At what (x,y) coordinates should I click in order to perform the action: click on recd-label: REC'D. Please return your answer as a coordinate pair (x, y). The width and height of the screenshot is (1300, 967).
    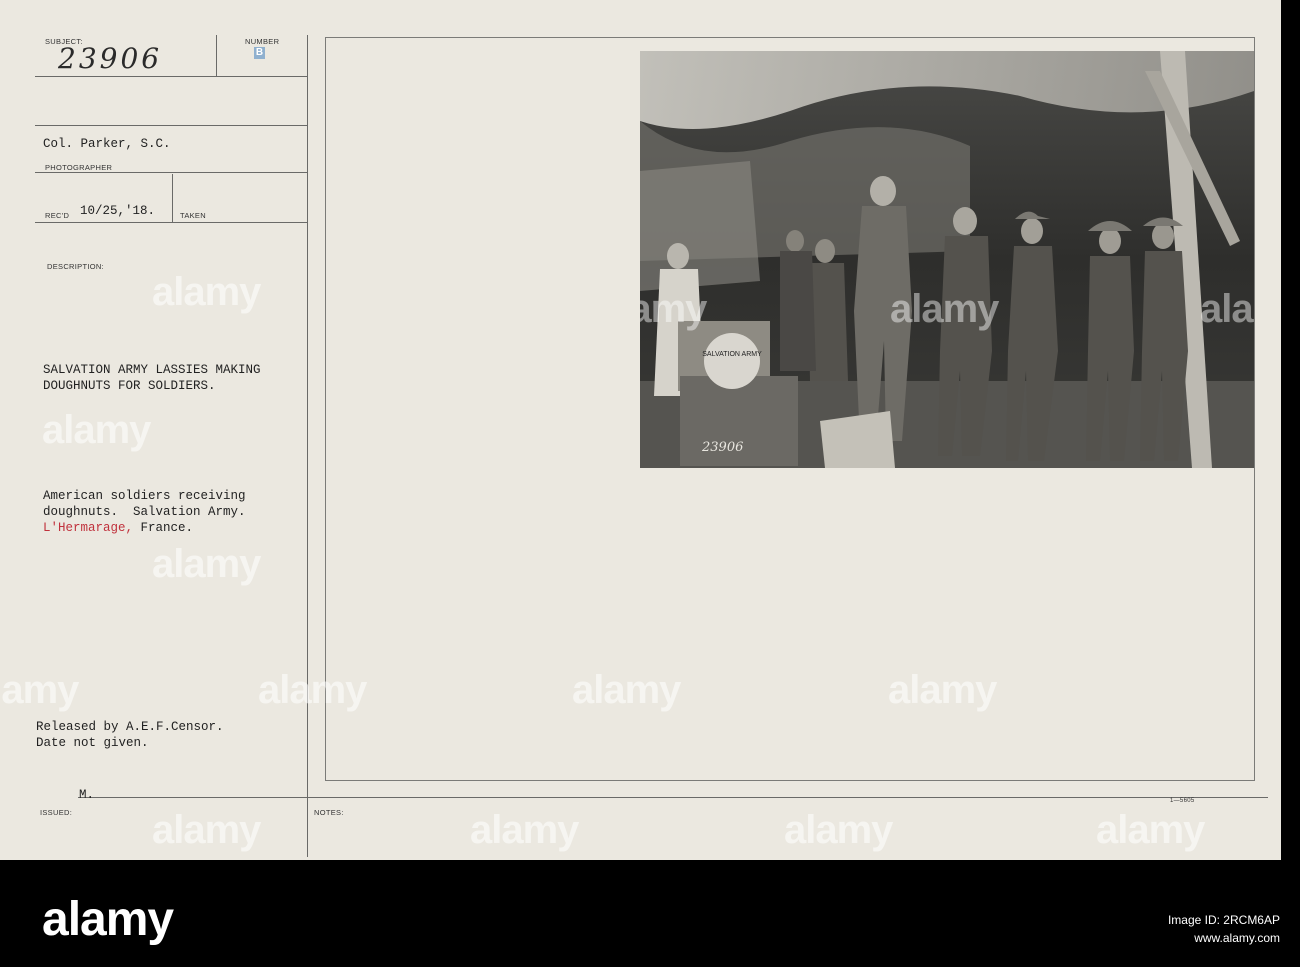
    Looking at the image, I should click on (57, 215).